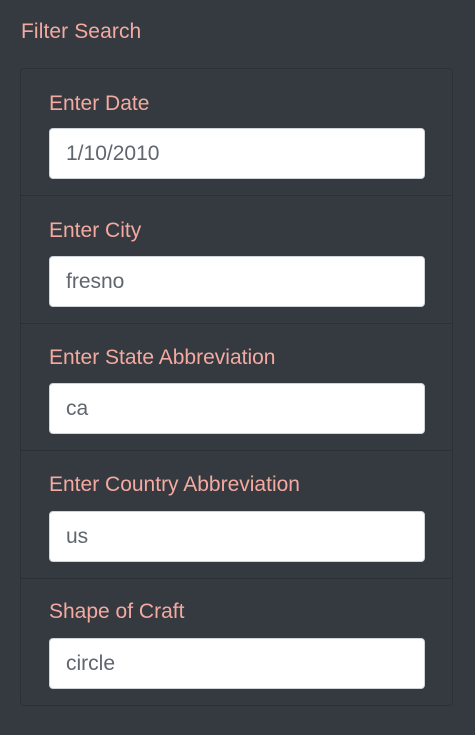  Describe the element at coordinates (81, 31) in the screenshot. I see `filter-search-title: Filter Search` at that location.